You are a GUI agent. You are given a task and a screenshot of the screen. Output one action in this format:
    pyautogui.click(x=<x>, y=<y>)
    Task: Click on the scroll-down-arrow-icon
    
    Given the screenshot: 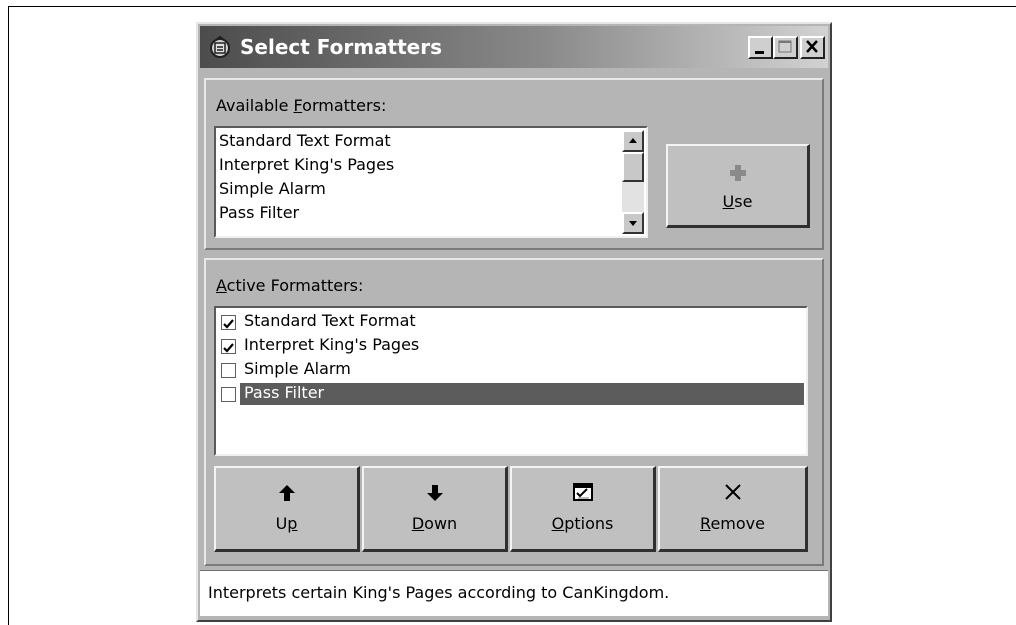 What is the action you would take?
    pyautogui.click(x=633, y=223)
    